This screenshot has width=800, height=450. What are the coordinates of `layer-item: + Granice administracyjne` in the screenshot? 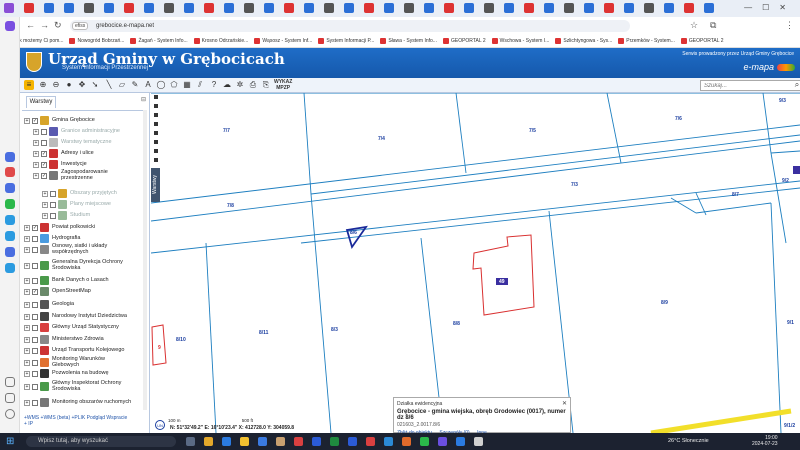 It's located at (76, 131).